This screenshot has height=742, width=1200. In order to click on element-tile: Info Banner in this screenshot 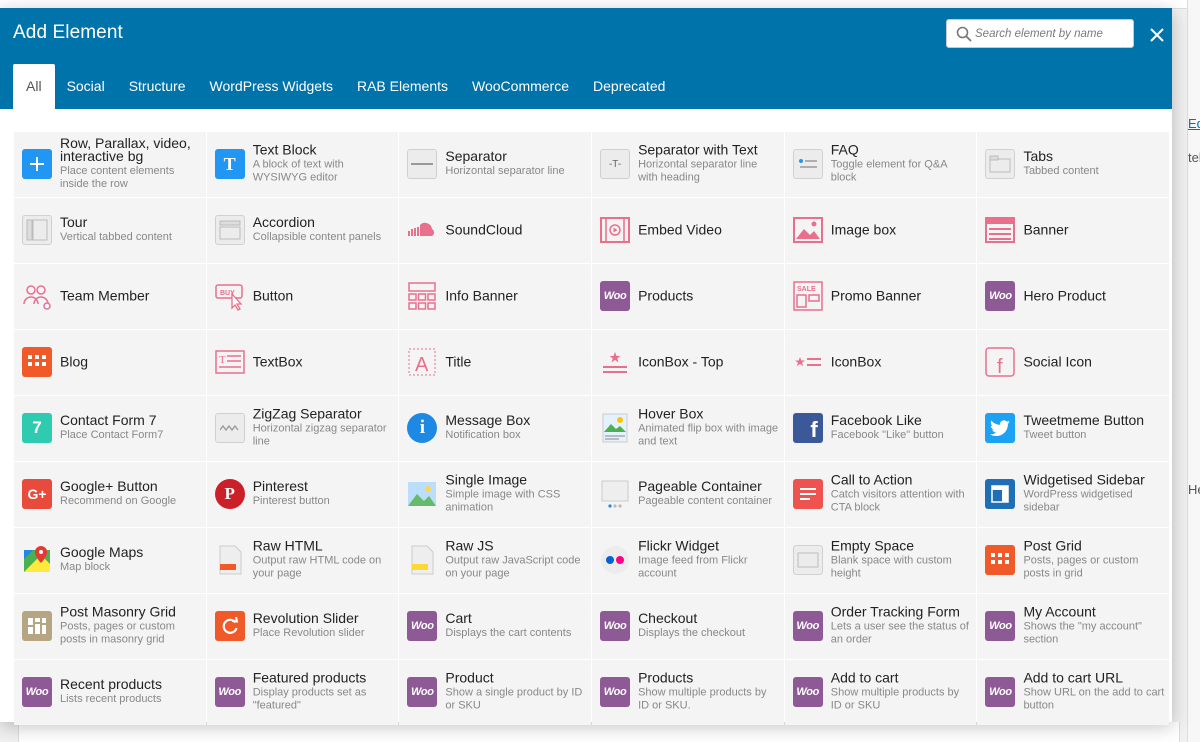, I will do `click(495, 296)`.